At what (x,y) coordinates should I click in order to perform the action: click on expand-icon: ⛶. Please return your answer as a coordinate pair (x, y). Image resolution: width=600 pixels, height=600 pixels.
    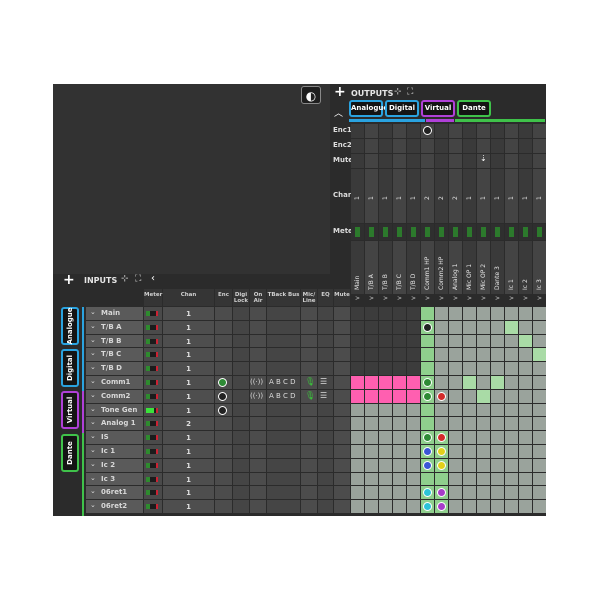
    Looking at the image, I should click on (138, 279).